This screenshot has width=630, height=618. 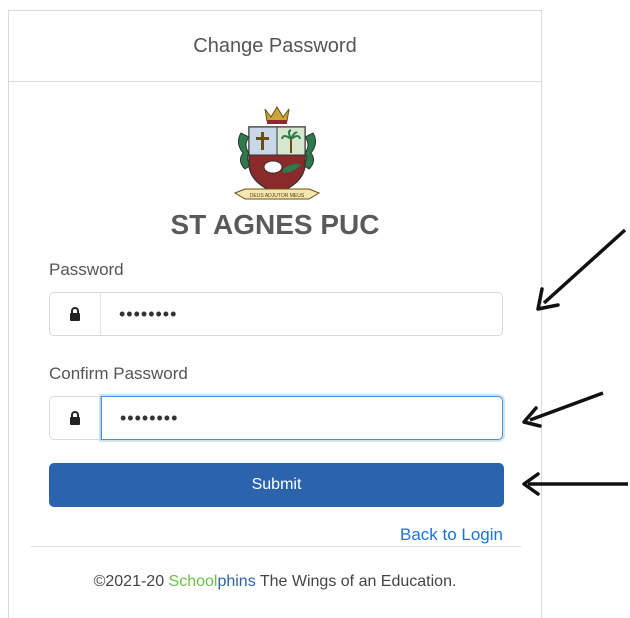 I want to click on card-header: Change Password, so click(x=275, y=46).